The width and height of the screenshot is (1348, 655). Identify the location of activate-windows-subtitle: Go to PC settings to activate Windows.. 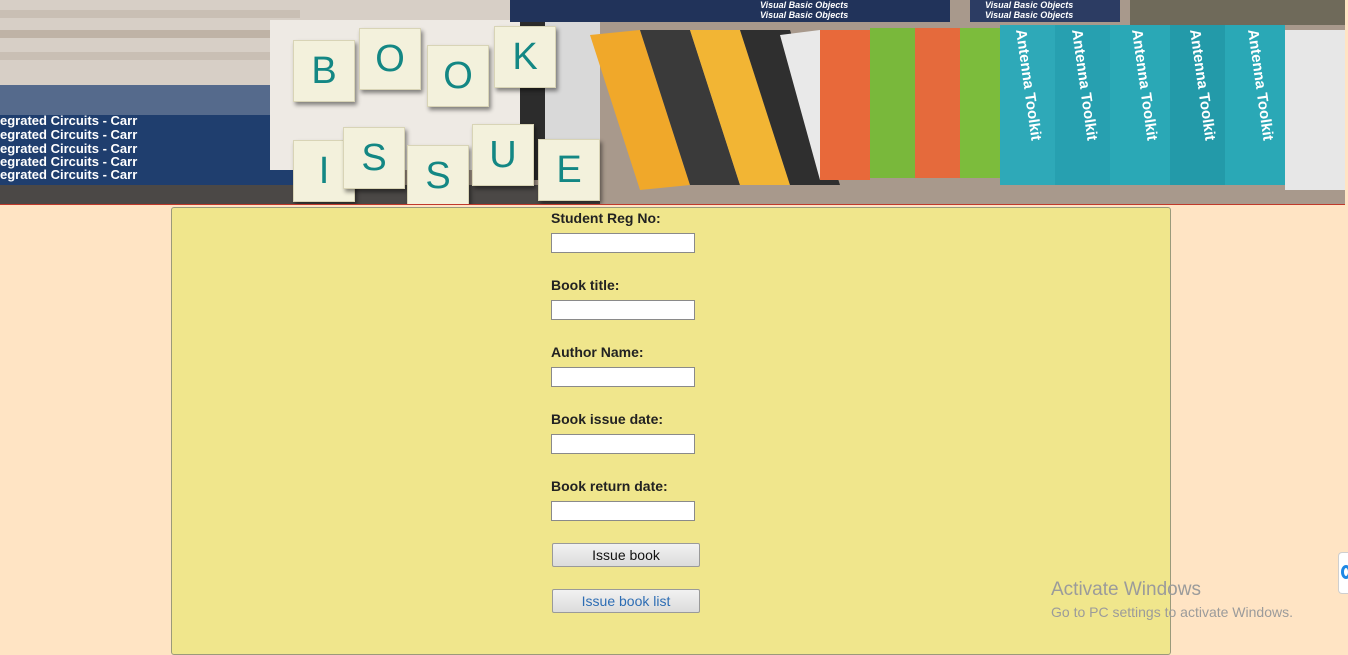
(1172, 612).